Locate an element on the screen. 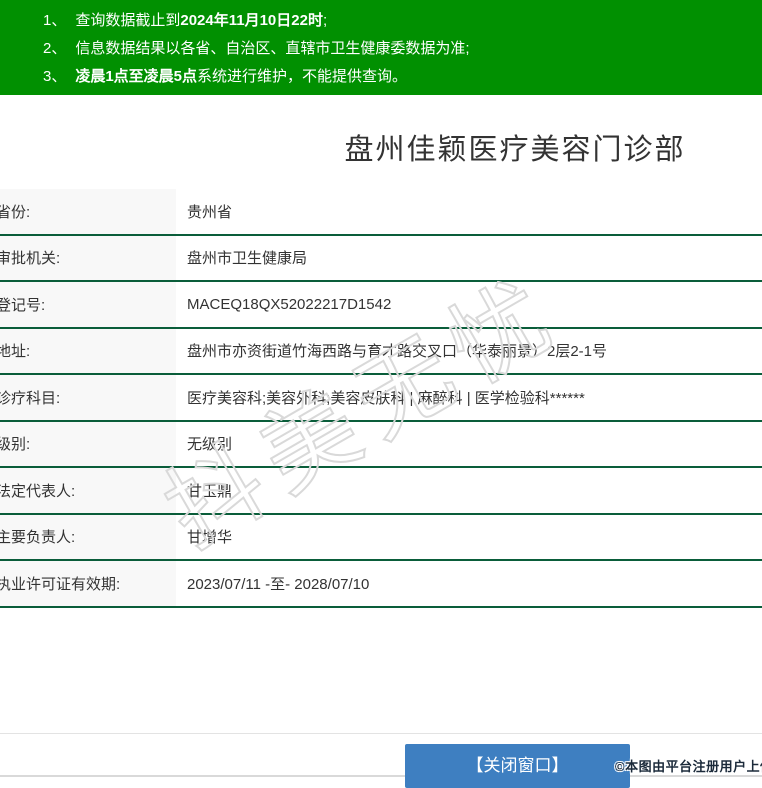  table-row-legal-representative: 法定代表人: 甘玉鼎 is located at coordinates (381, 491).